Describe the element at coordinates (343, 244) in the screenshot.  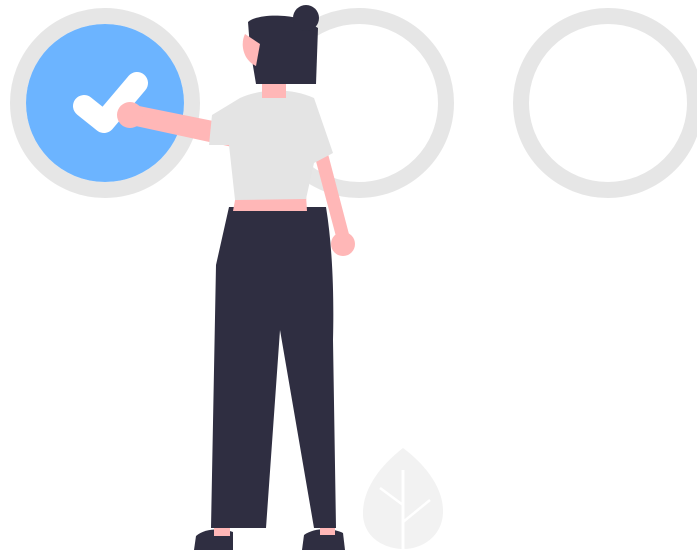
I see `right-hand` at that location.